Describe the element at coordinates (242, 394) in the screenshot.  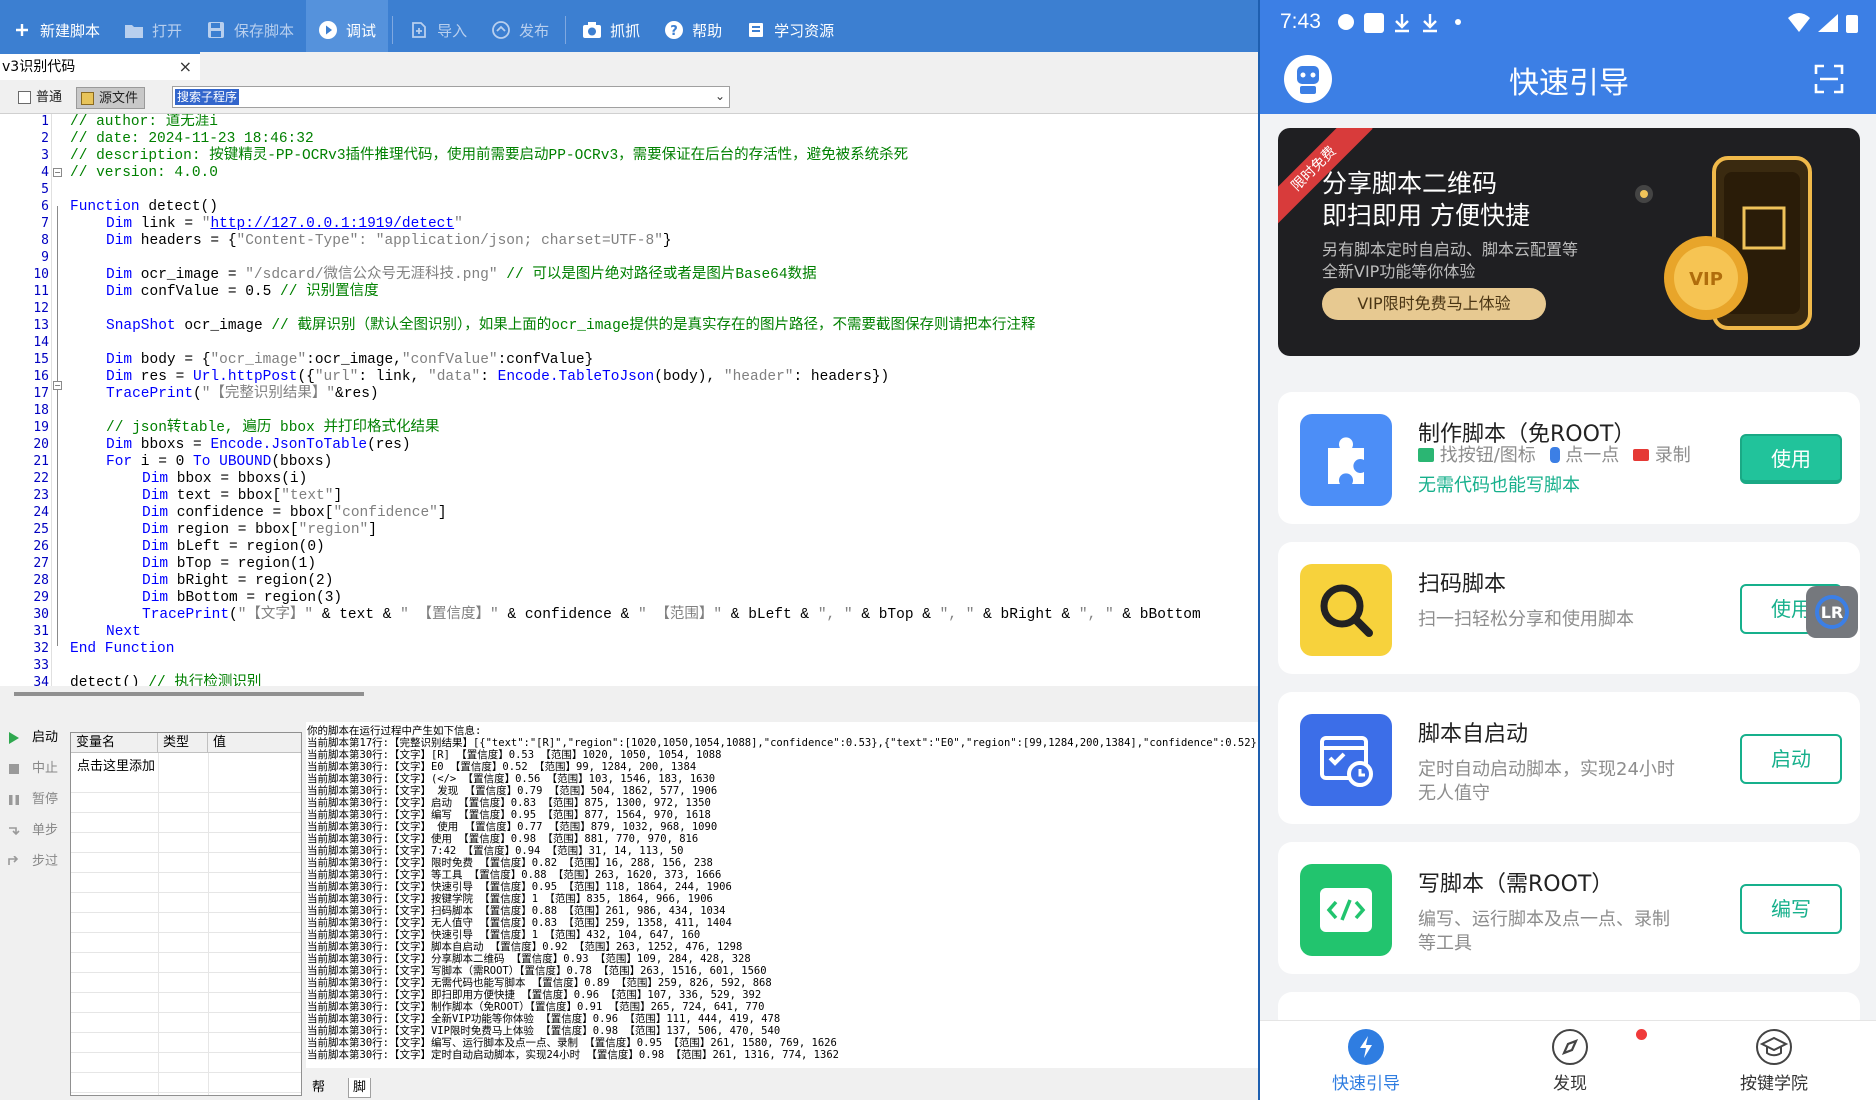
I see `code-line: TracePrint("【完整识别结果】"&res)` at that location.